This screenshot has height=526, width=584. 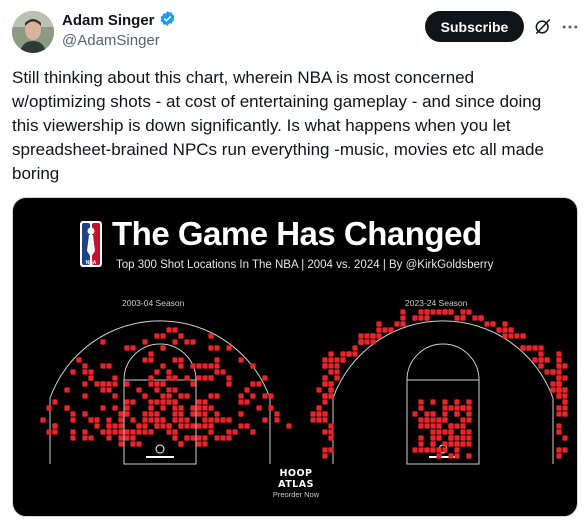 I want to click on subscribe-button: Subscribe, so click(x=474, y=26).